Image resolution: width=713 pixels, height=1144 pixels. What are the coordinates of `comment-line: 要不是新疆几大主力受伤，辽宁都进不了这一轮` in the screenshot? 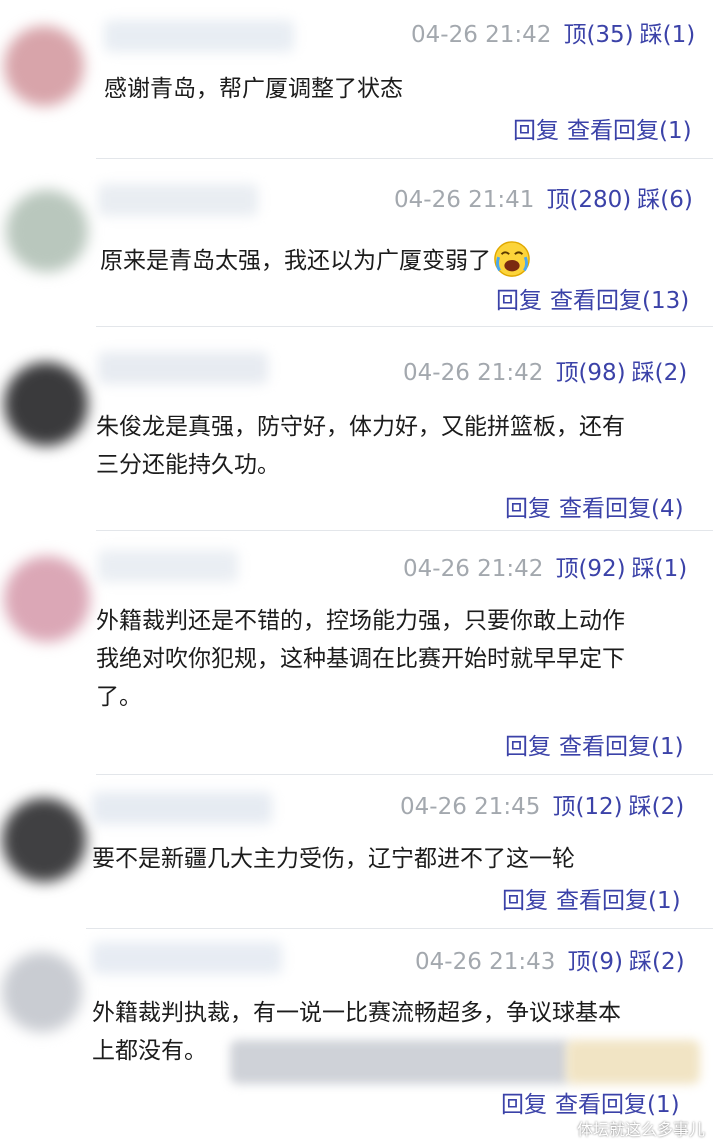 It's located at (333, 859).